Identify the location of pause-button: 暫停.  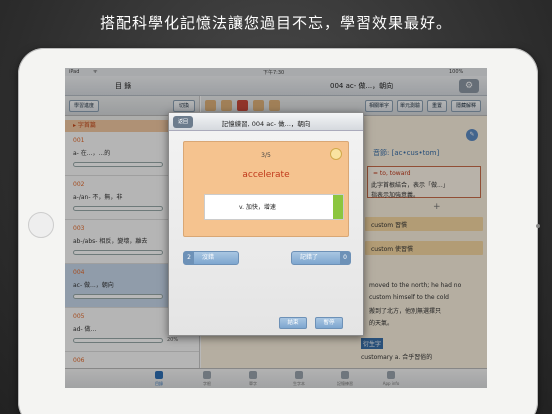
(329, 323).